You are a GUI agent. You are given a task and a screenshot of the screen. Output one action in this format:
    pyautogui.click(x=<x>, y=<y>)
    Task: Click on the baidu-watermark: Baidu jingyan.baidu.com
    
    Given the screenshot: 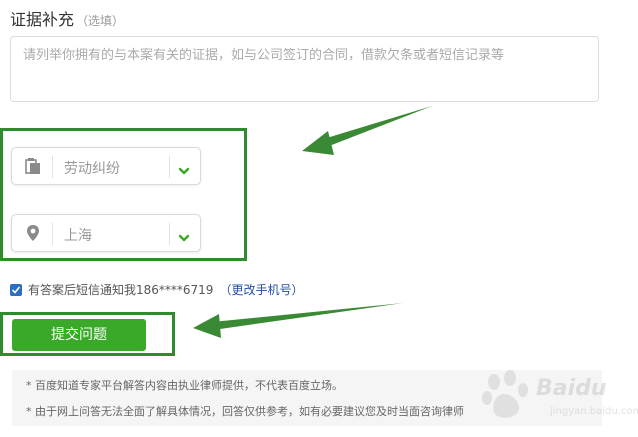 What is the action you would take?
    pyautogui.click(x=558, y=399)
    